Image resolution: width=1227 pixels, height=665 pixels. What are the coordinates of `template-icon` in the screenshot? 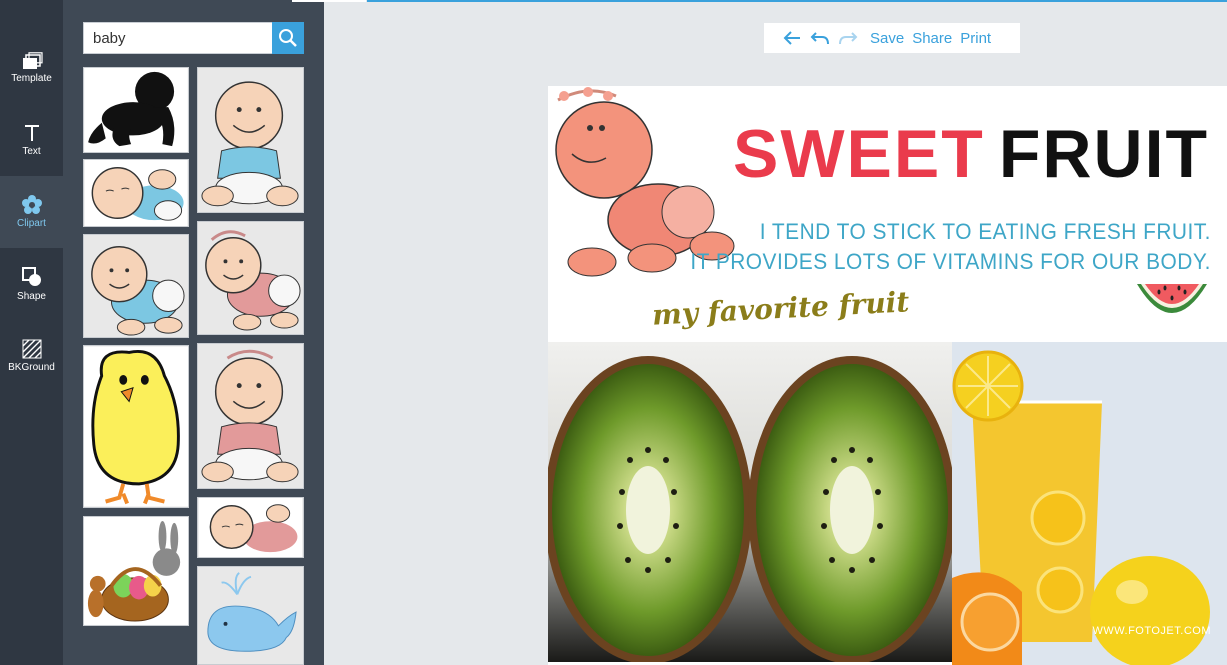 It's located at (32, 60).